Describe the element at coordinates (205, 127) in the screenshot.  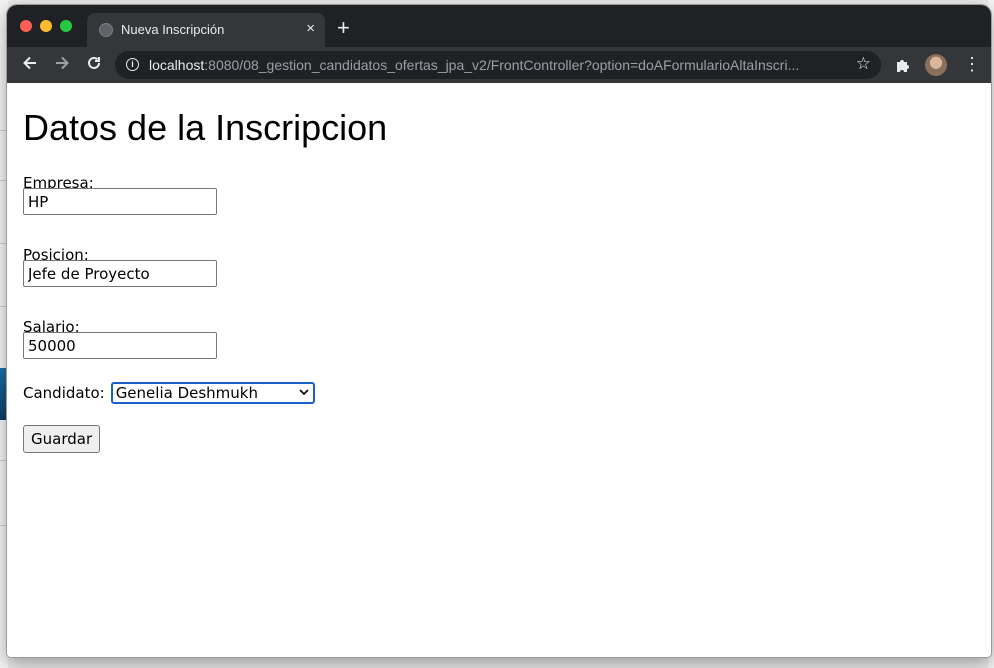
I see `page-title: Datos de la Inscripcion` at that location.